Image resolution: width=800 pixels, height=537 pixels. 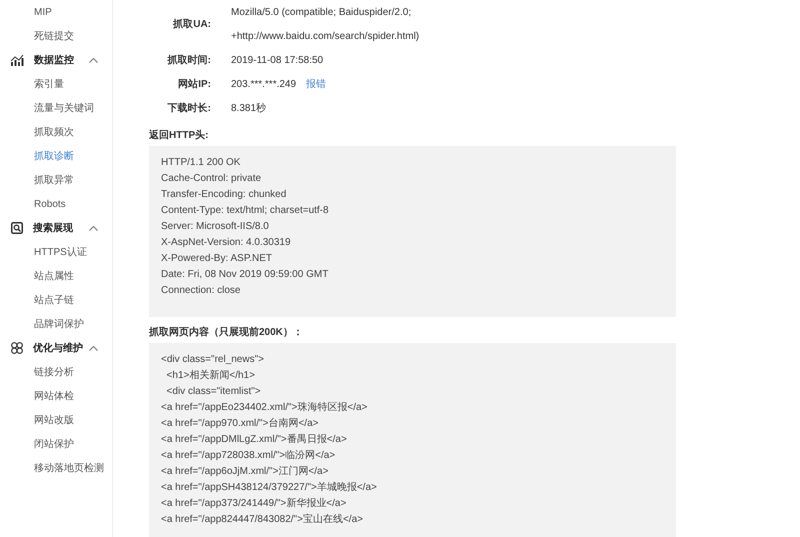 What do you see at coordinates (215, 227) in the screenshot?
I see `code-line: Server: Microsoft-IIS/8.0` at bounding box center [215, 227].